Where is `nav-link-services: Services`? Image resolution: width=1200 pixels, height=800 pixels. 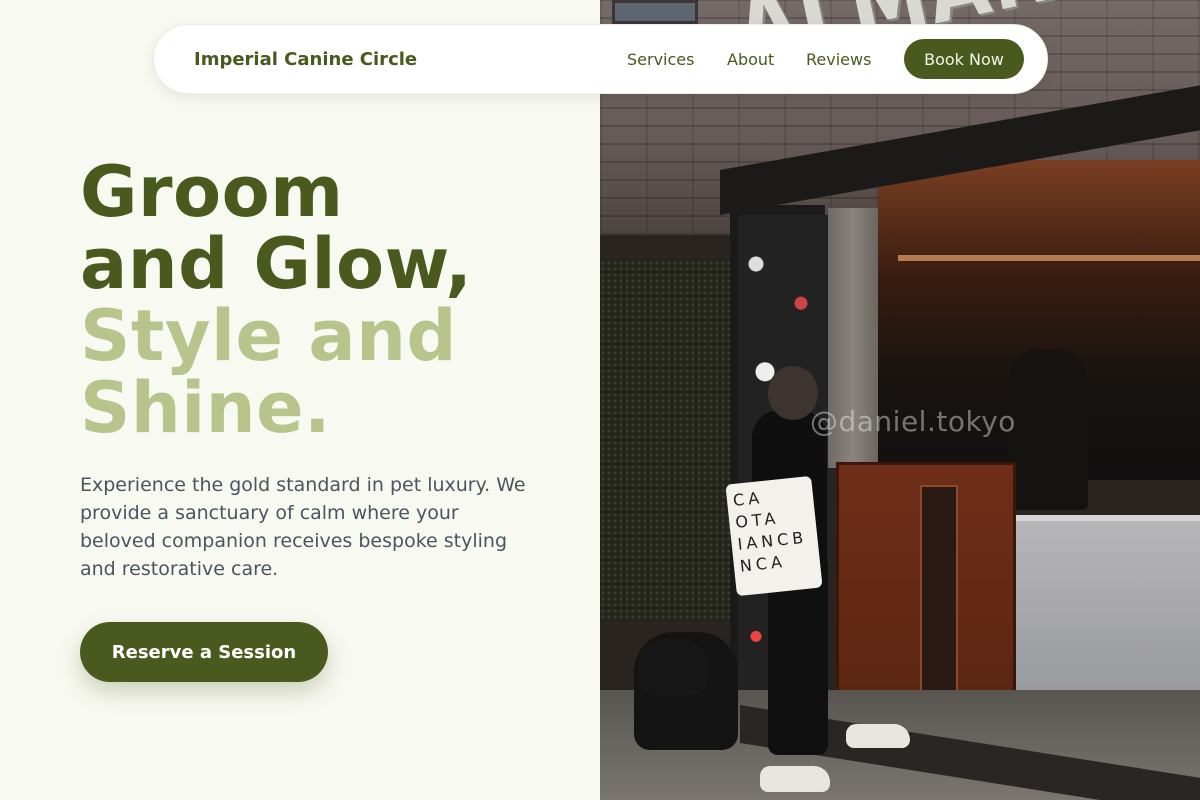
nav-link-services: Services is located at coordinates (660, 59).